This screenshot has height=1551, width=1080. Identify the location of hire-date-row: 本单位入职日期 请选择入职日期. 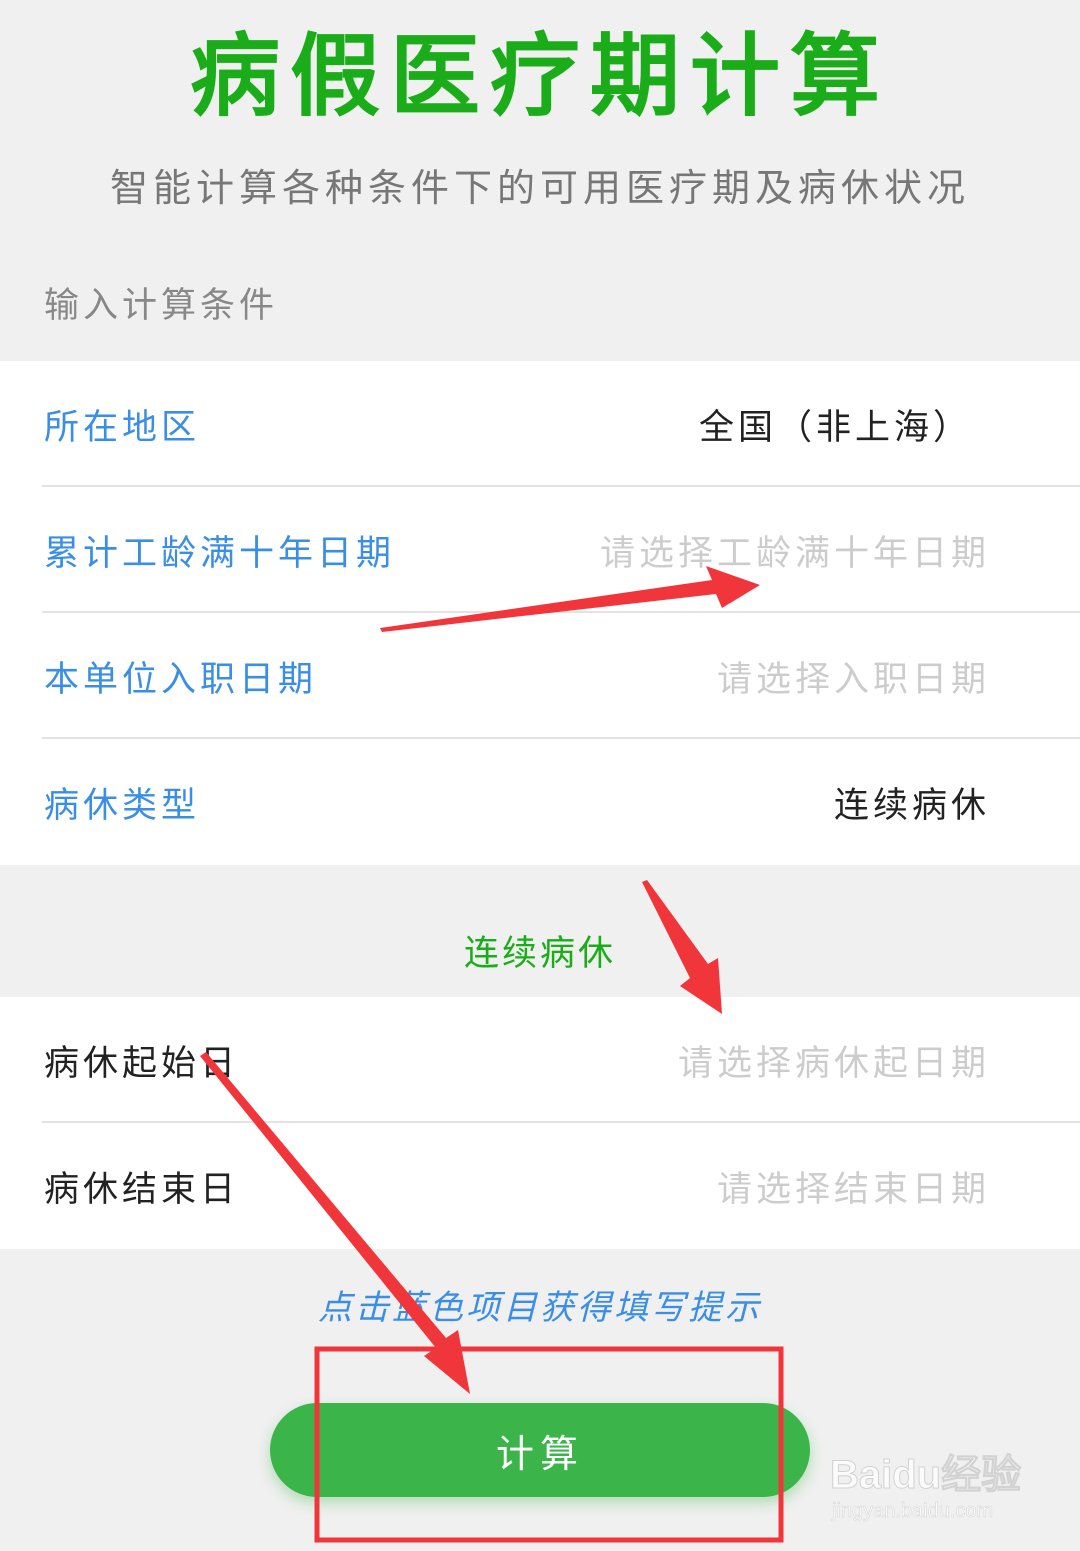
(540, 676).